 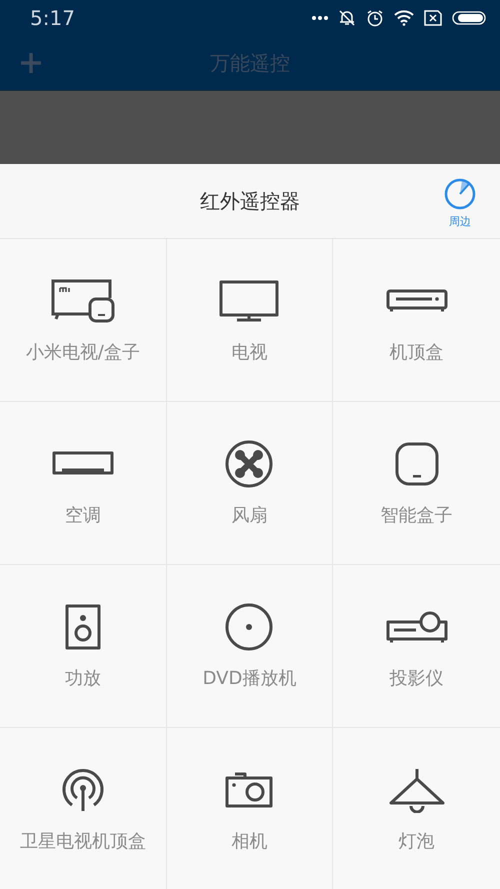 I want to click on muted-bell-icon, so click(x=347, y=18).